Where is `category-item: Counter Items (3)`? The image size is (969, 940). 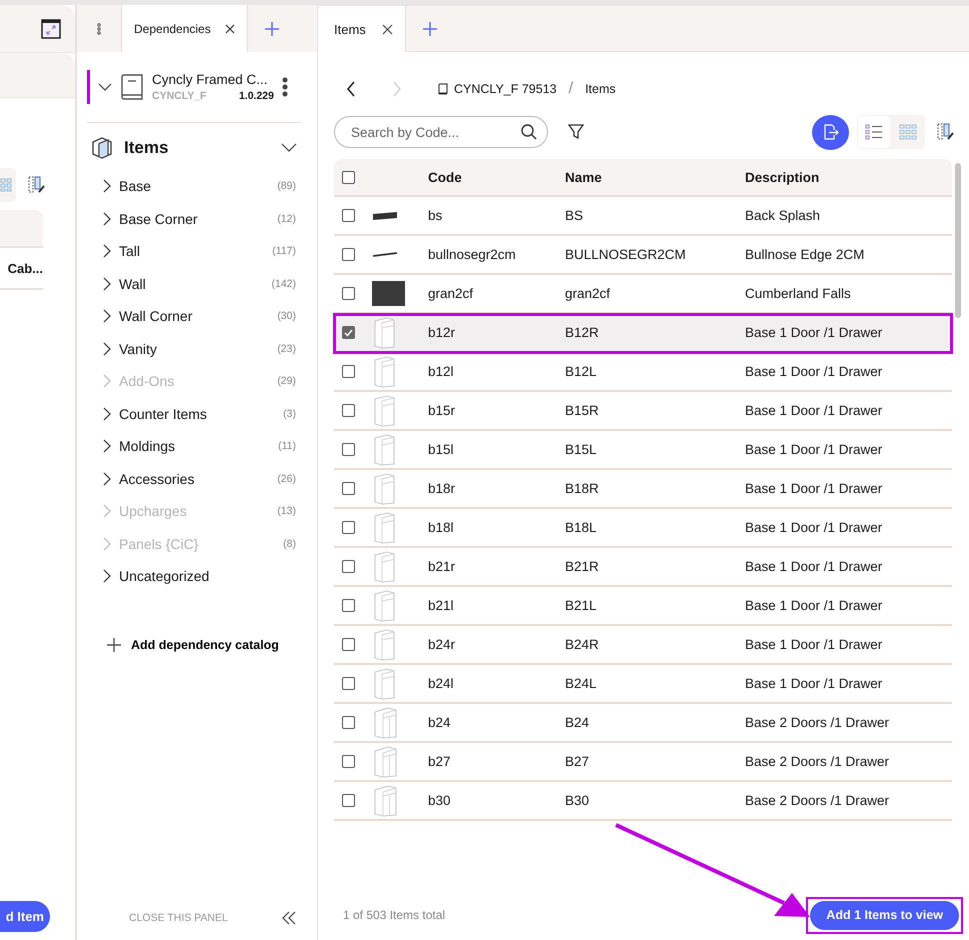 category-item: Counter Items (3) is located at coordinates (199, 414).